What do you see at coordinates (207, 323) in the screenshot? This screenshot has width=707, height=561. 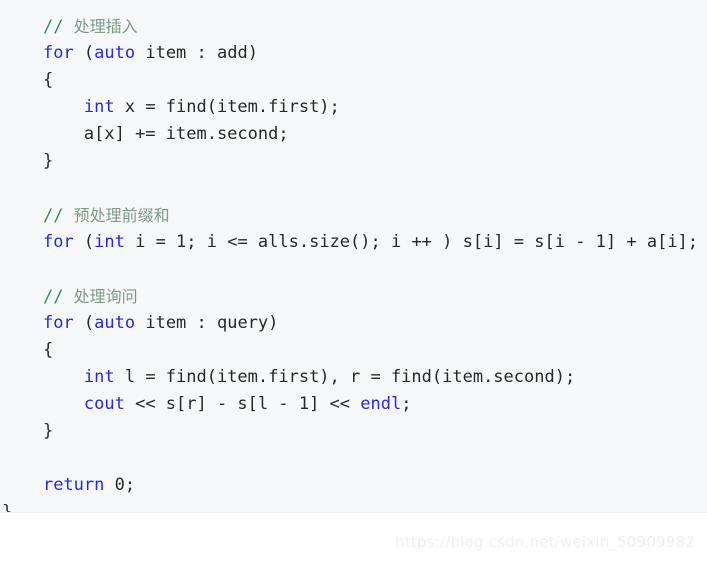 I see `code-token-pl: item : query)` at bounding box center [207, 323].